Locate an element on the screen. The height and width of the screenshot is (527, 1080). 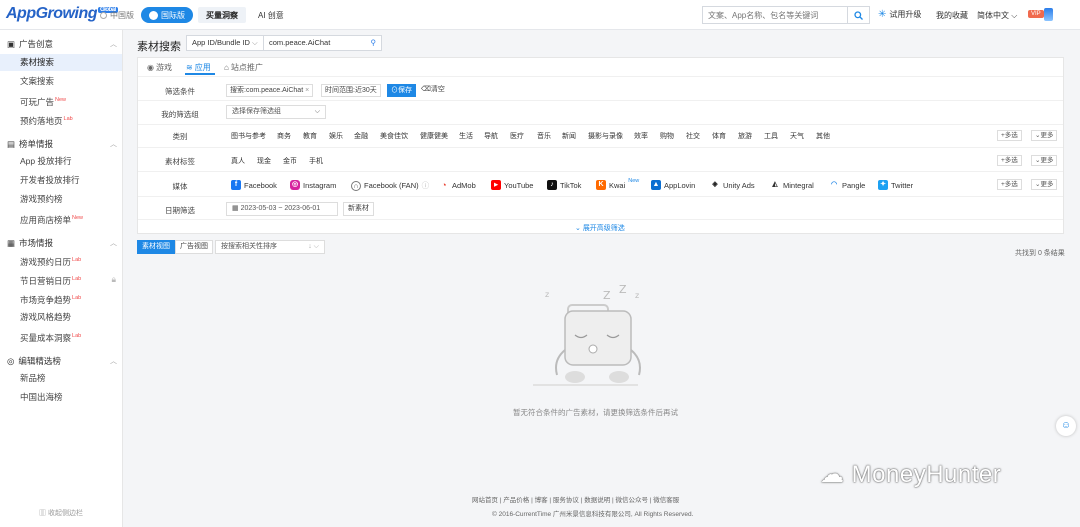
search-input is located at coordinates (775, 15).